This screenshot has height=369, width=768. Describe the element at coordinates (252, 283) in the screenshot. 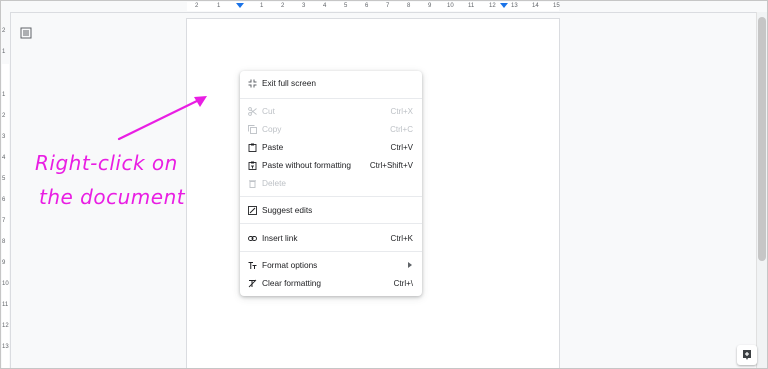

I see `clear-format-icon` at that location.